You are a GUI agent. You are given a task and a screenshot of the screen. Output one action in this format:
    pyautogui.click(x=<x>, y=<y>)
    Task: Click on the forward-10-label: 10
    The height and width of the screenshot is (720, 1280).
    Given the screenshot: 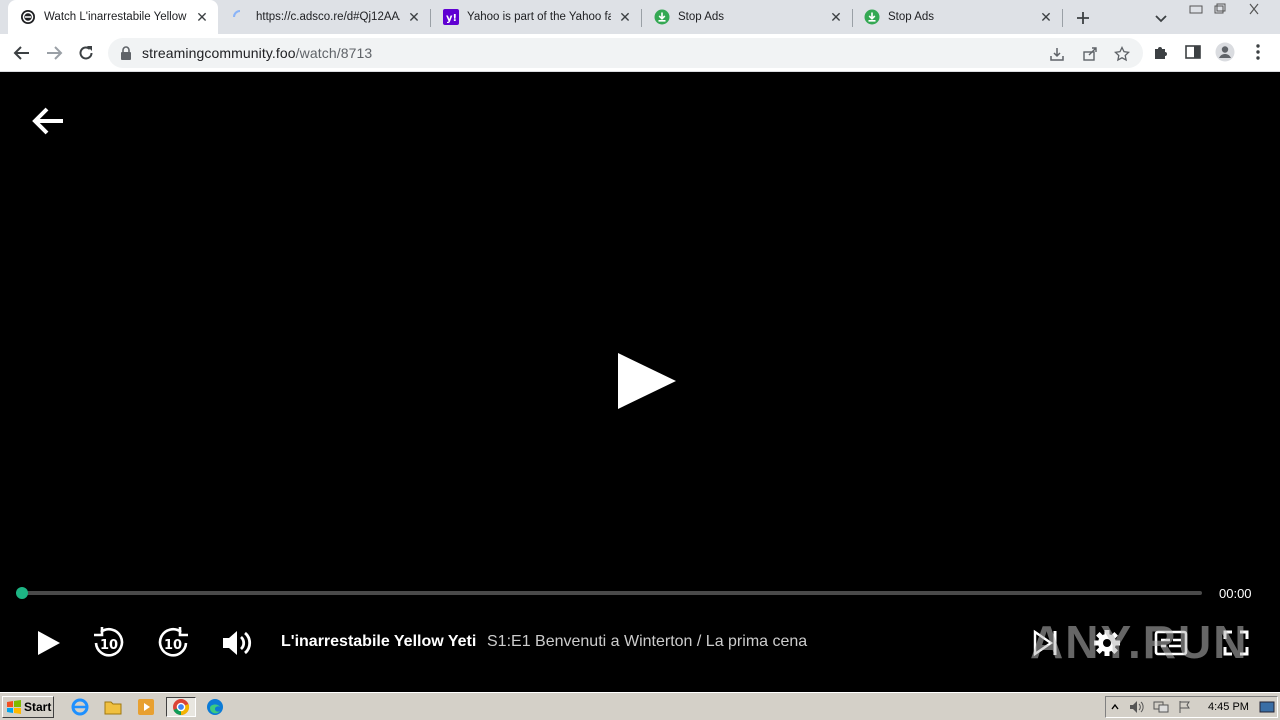 What is the action you would take?
    pyautogui.click(x=173, y=645)
    